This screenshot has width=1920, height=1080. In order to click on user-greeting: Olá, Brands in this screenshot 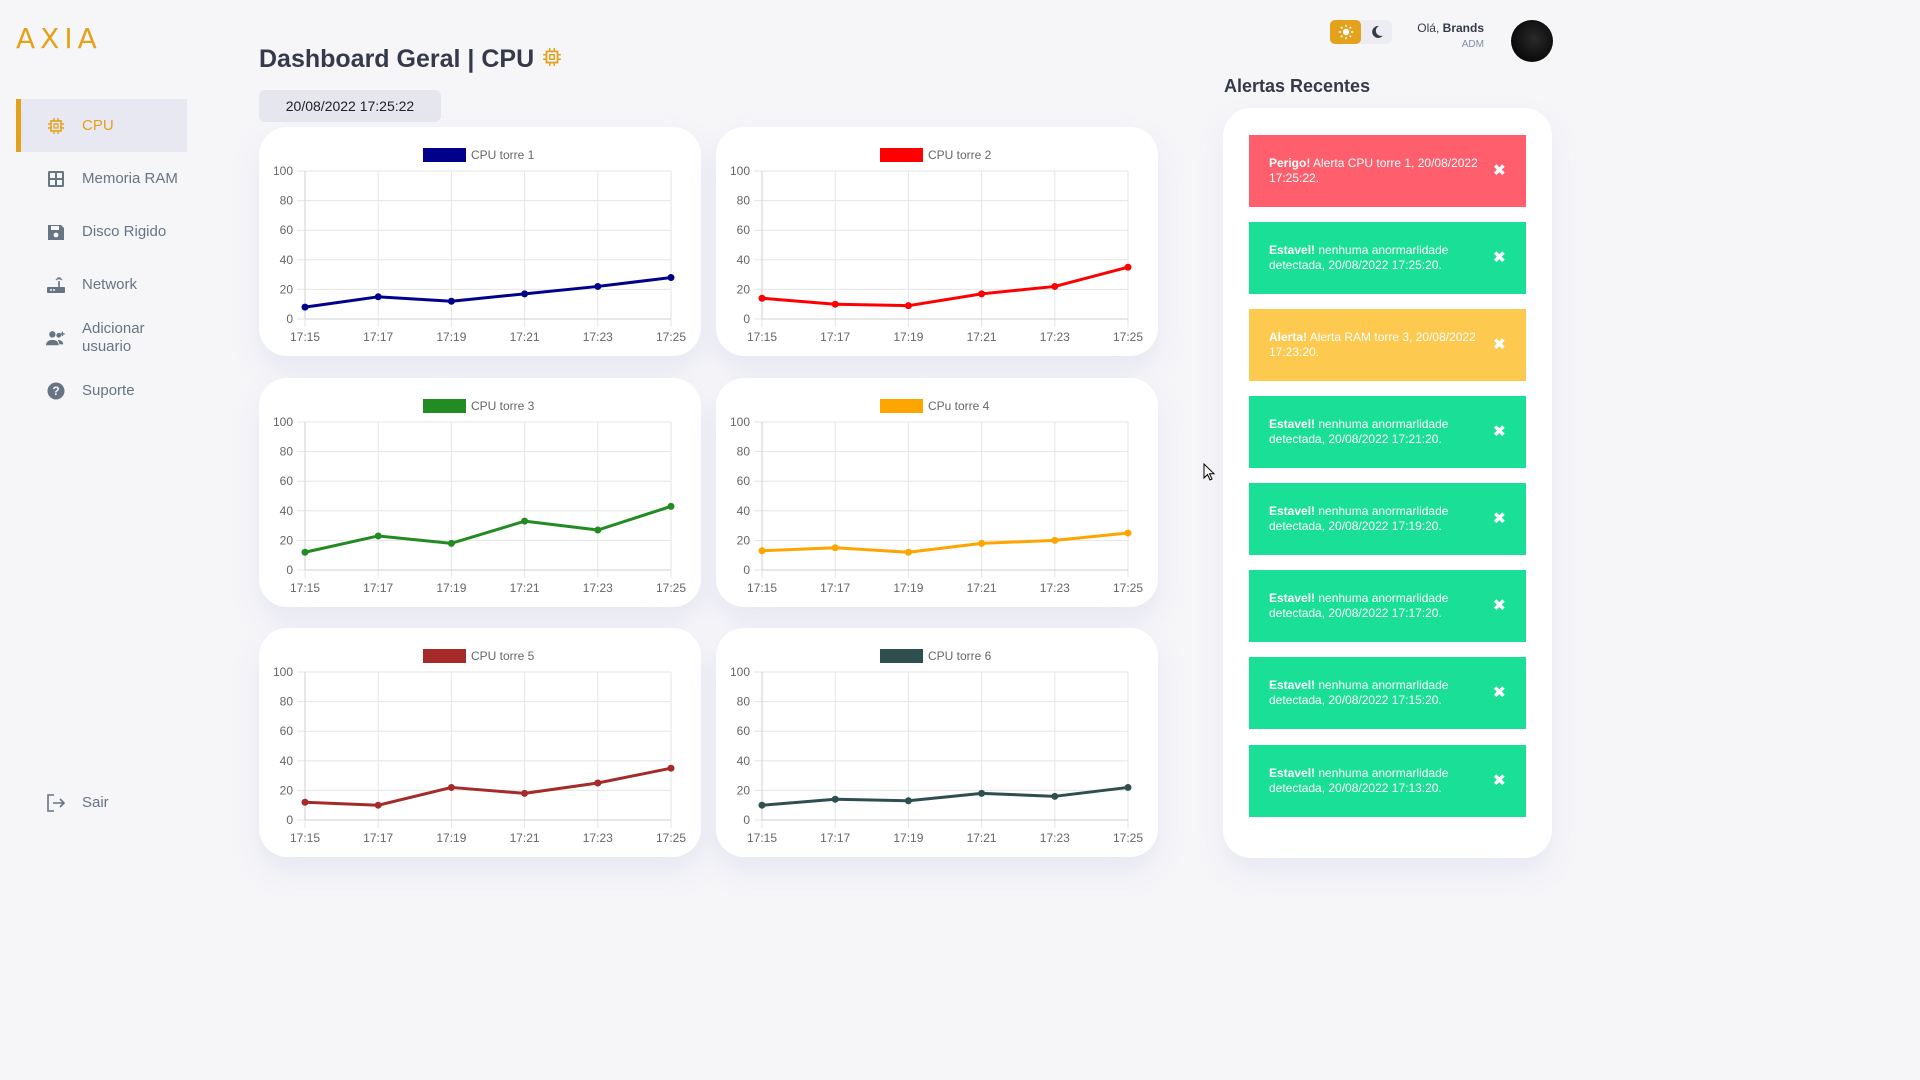, I will do `click(1432, 28)`.